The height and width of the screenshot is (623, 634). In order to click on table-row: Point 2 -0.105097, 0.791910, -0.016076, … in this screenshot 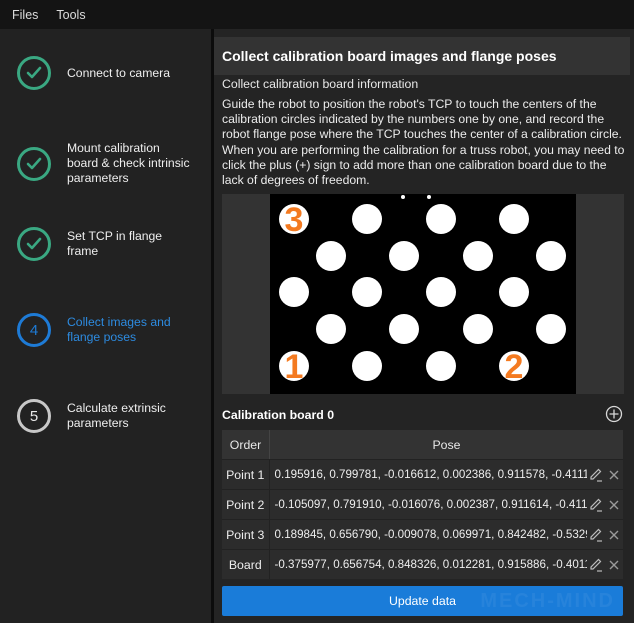, I will do `click(422, 504)`.